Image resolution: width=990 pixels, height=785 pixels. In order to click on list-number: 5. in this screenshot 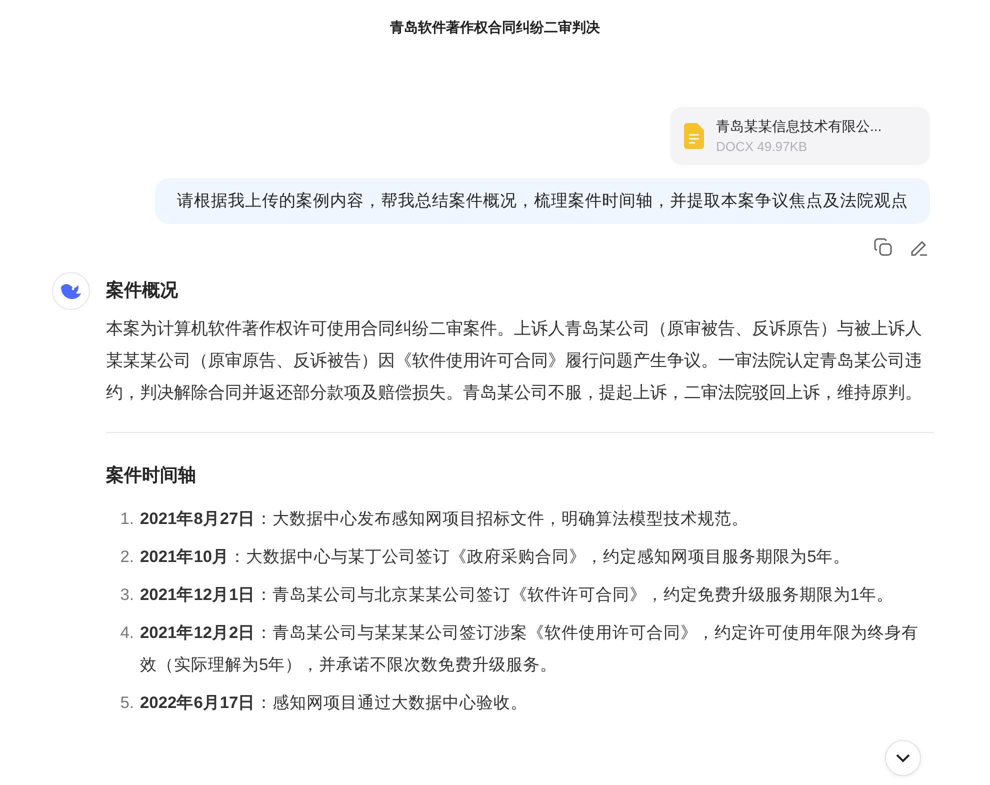, I will do `click(126, 703)`.